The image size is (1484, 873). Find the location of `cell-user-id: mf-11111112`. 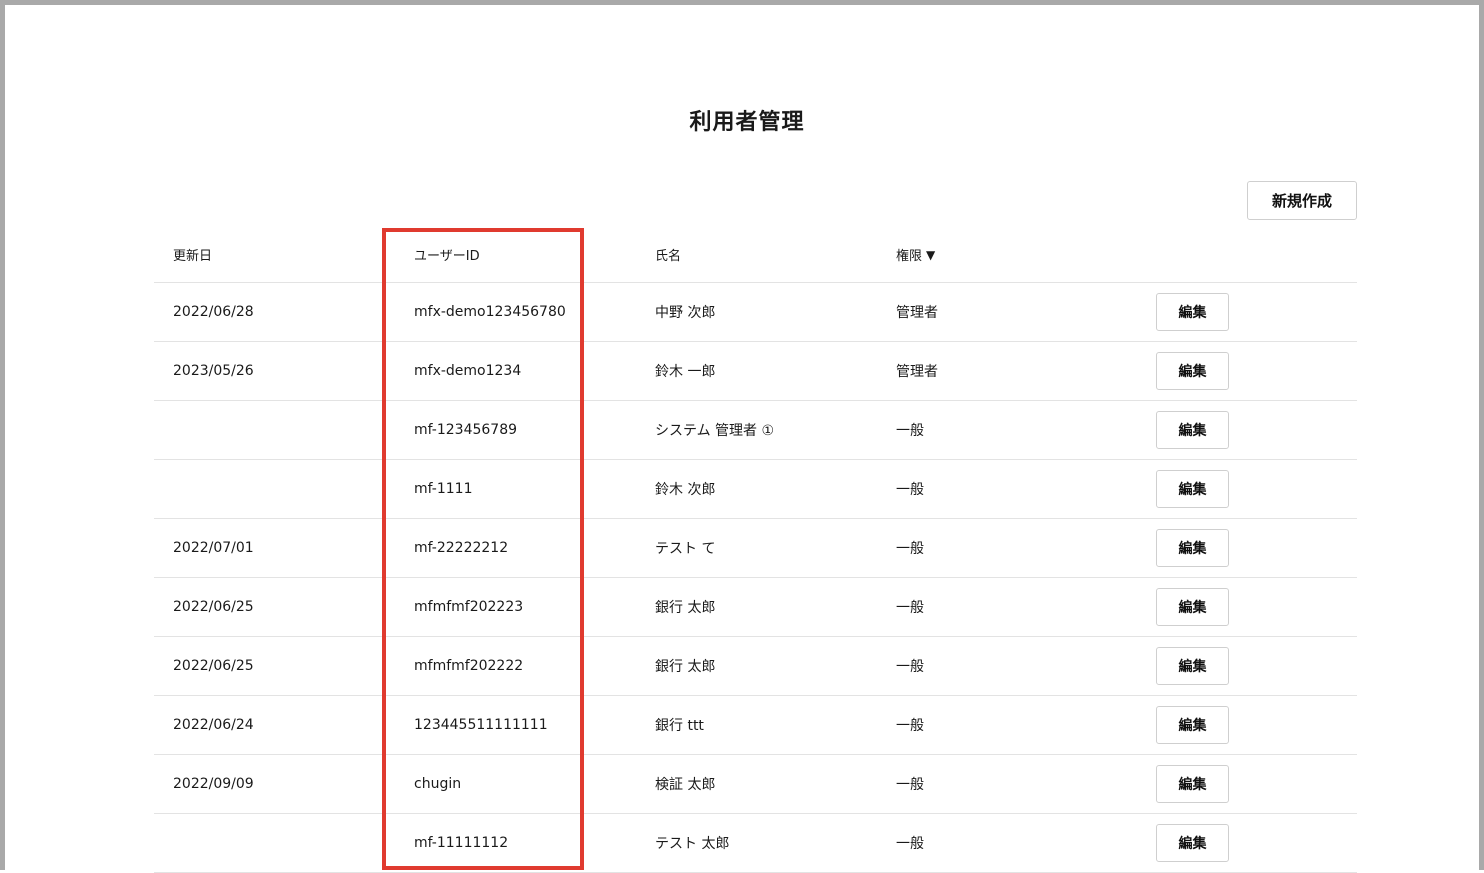

cell-user-id: mf-11111112 is located at coordinates (461, 843).